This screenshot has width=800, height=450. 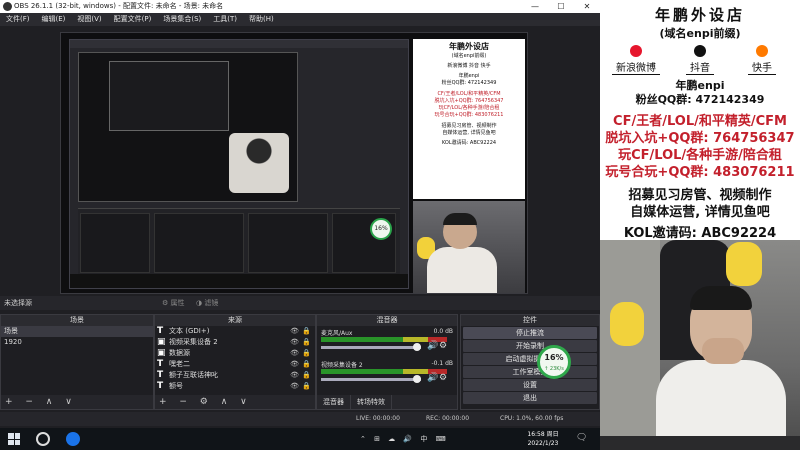 I want to click on menu-help: 帮助(H), so click(x=261, y=19).